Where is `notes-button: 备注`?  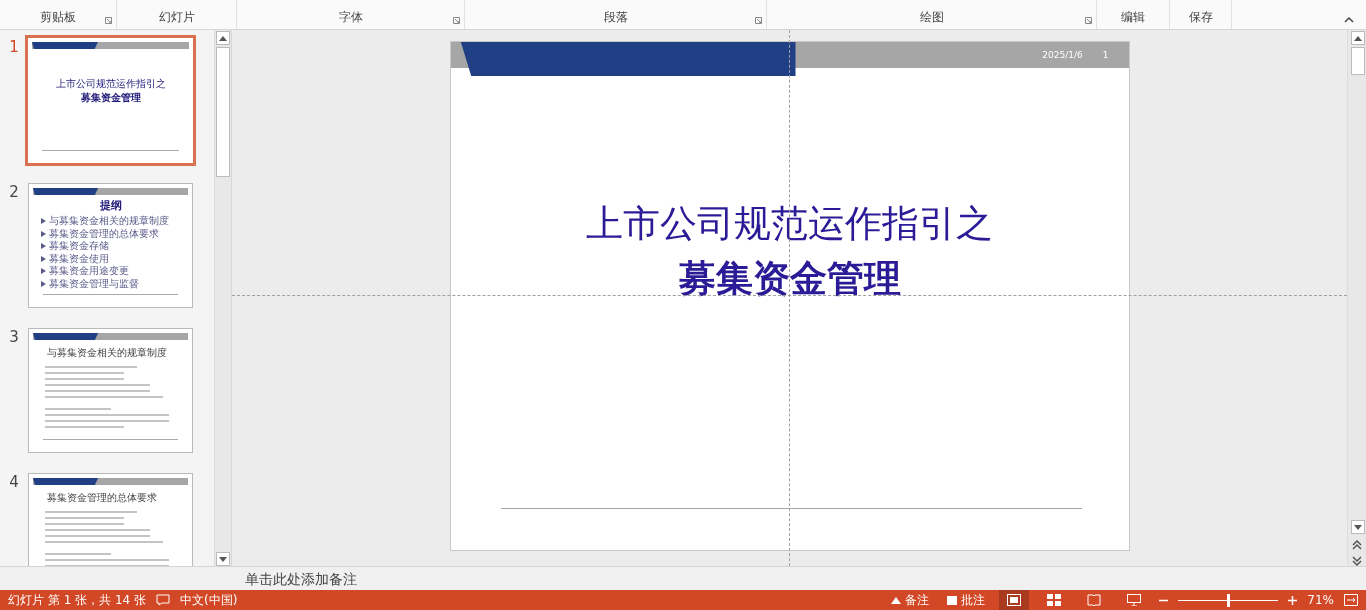 notes-button: 备注 is located at coordinates (910, 600).